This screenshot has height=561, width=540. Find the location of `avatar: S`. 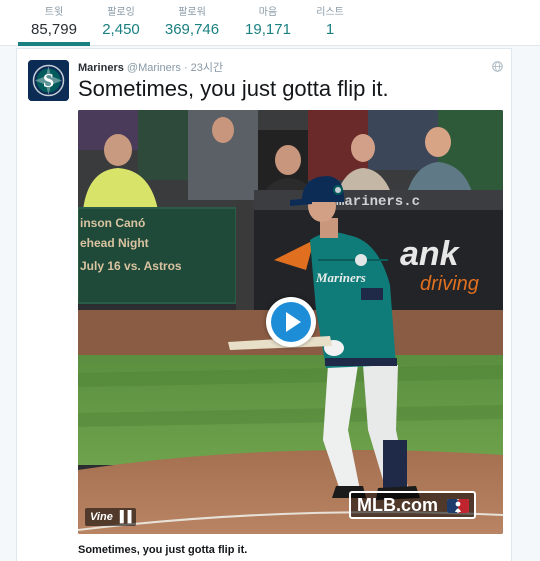

avatar: S is located at coordinates (48, 80).